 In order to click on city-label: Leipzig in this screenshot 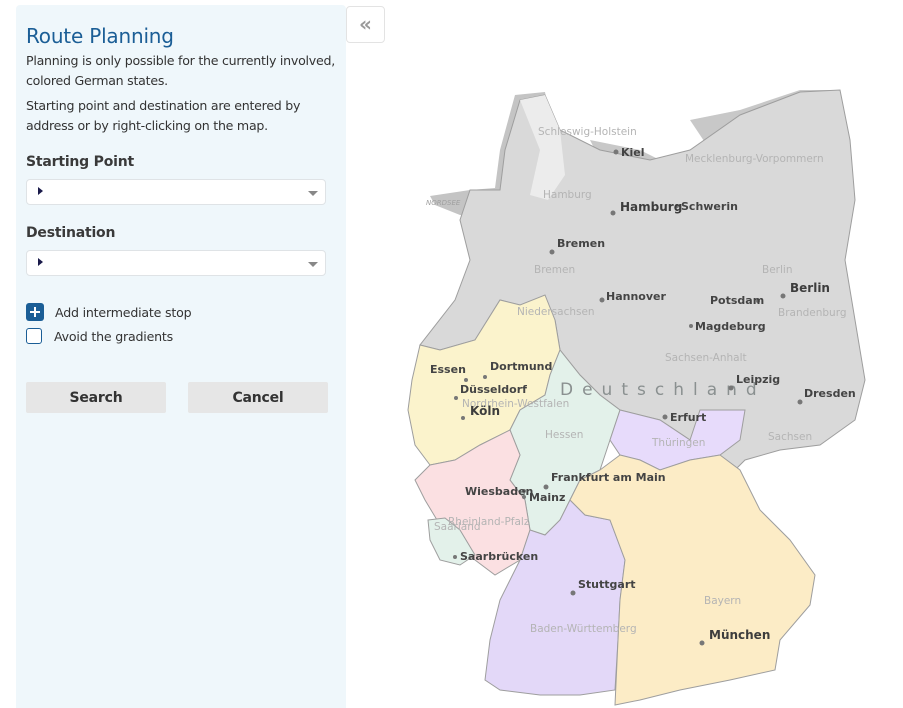, I will do `click(758, 379)`.